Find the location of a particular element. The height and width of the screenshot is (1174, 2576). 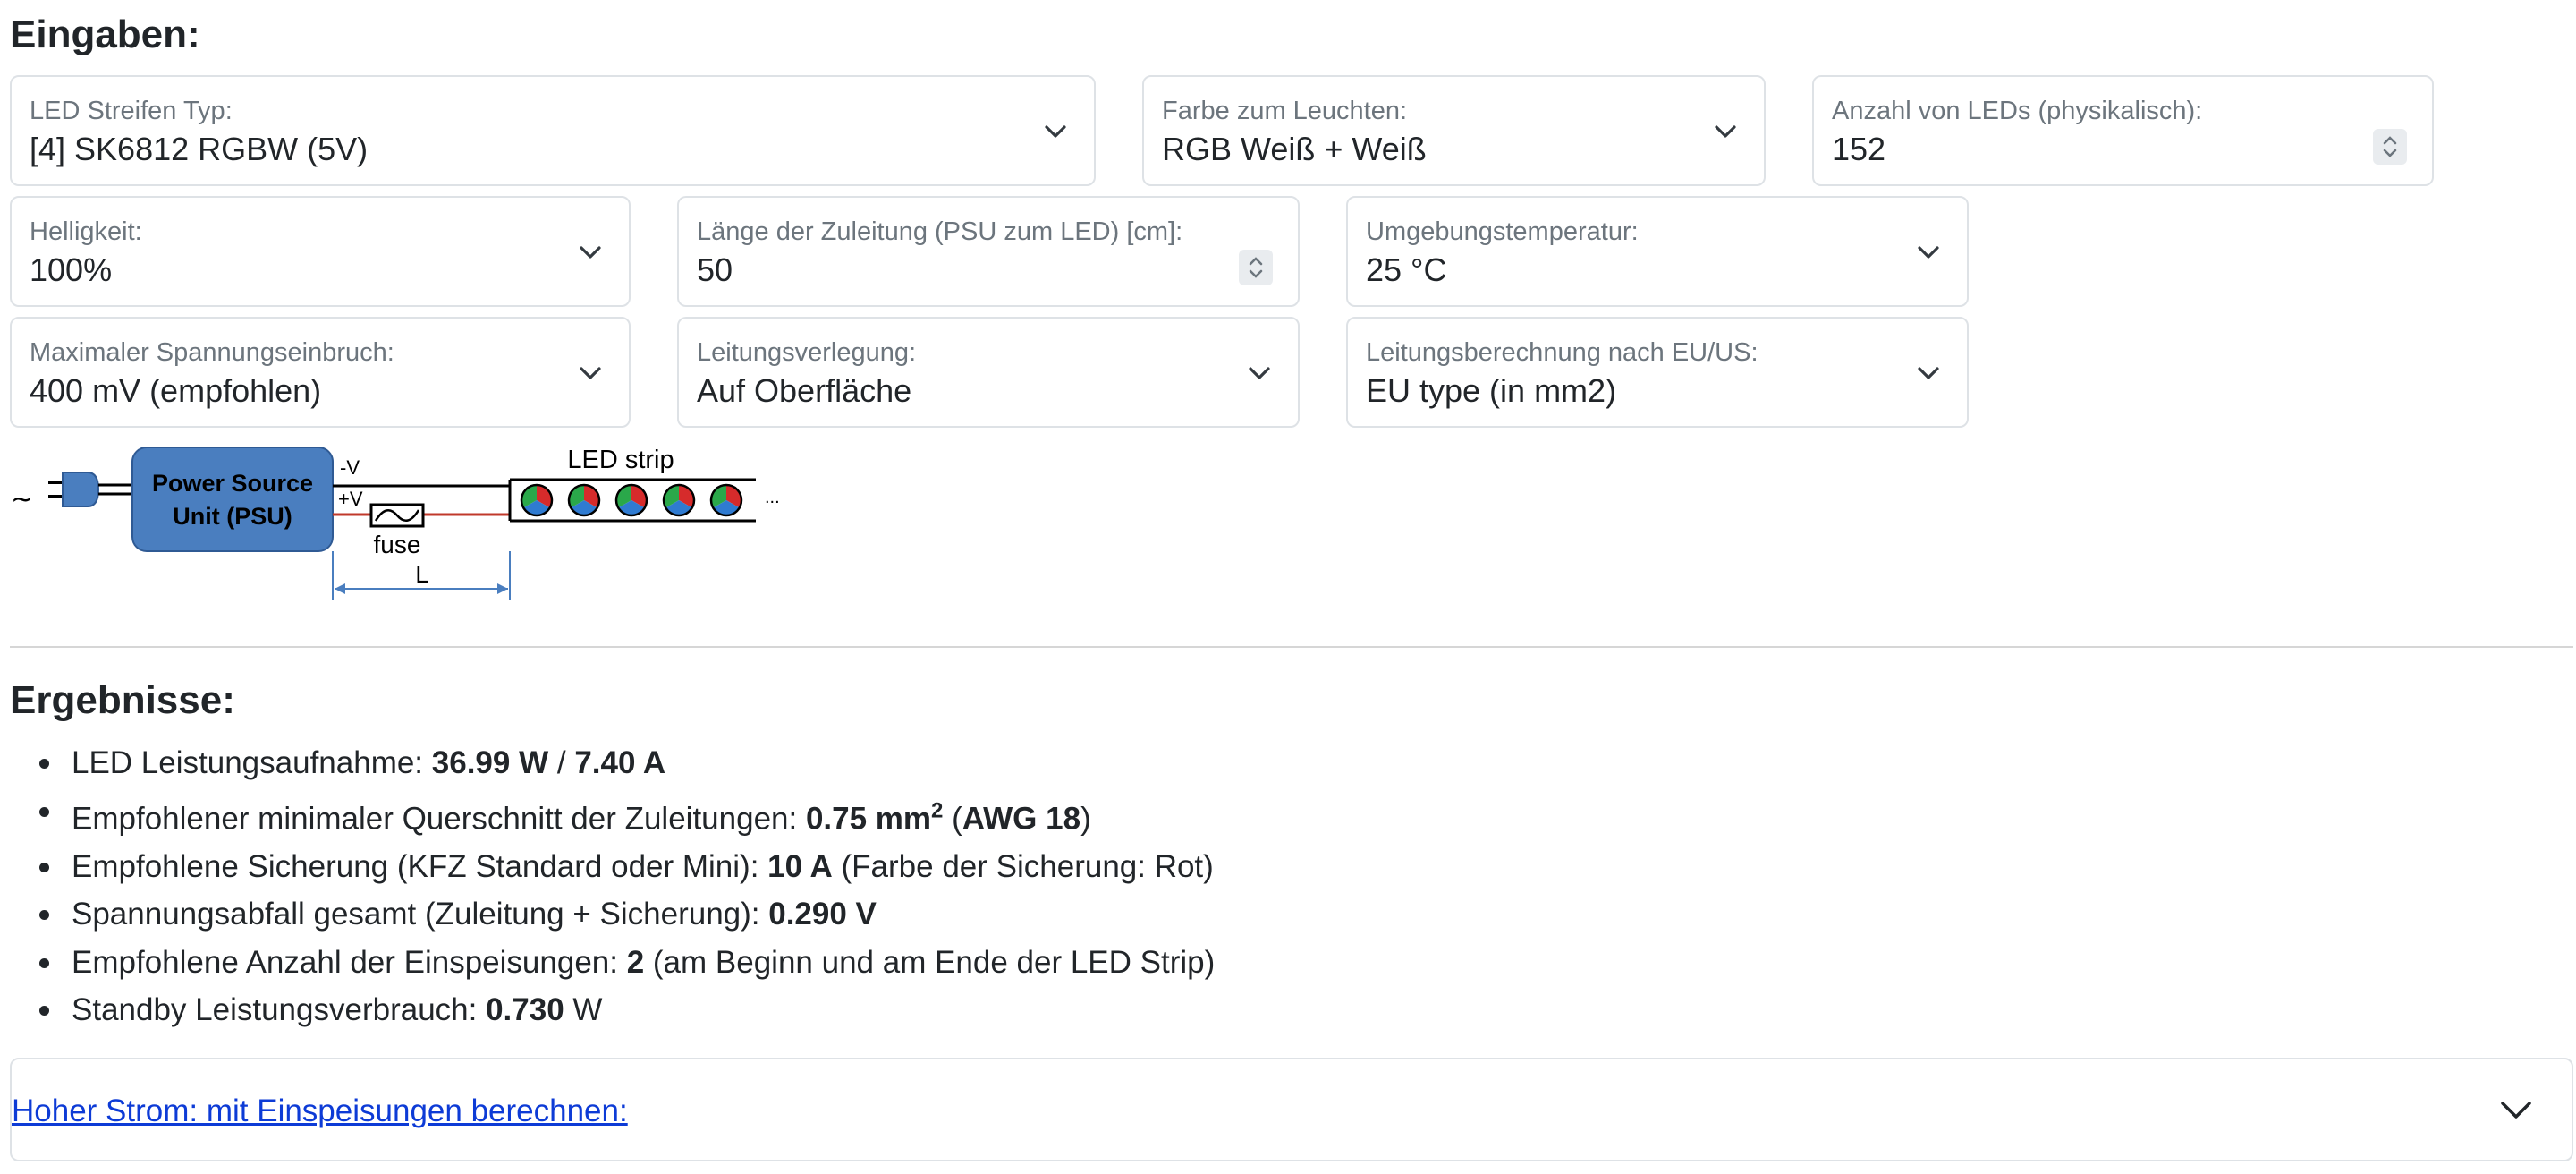

led-type-select: LED Streifen Typ: [4] SK6812 RGBW (5V) is located at coordinates (553, 130).